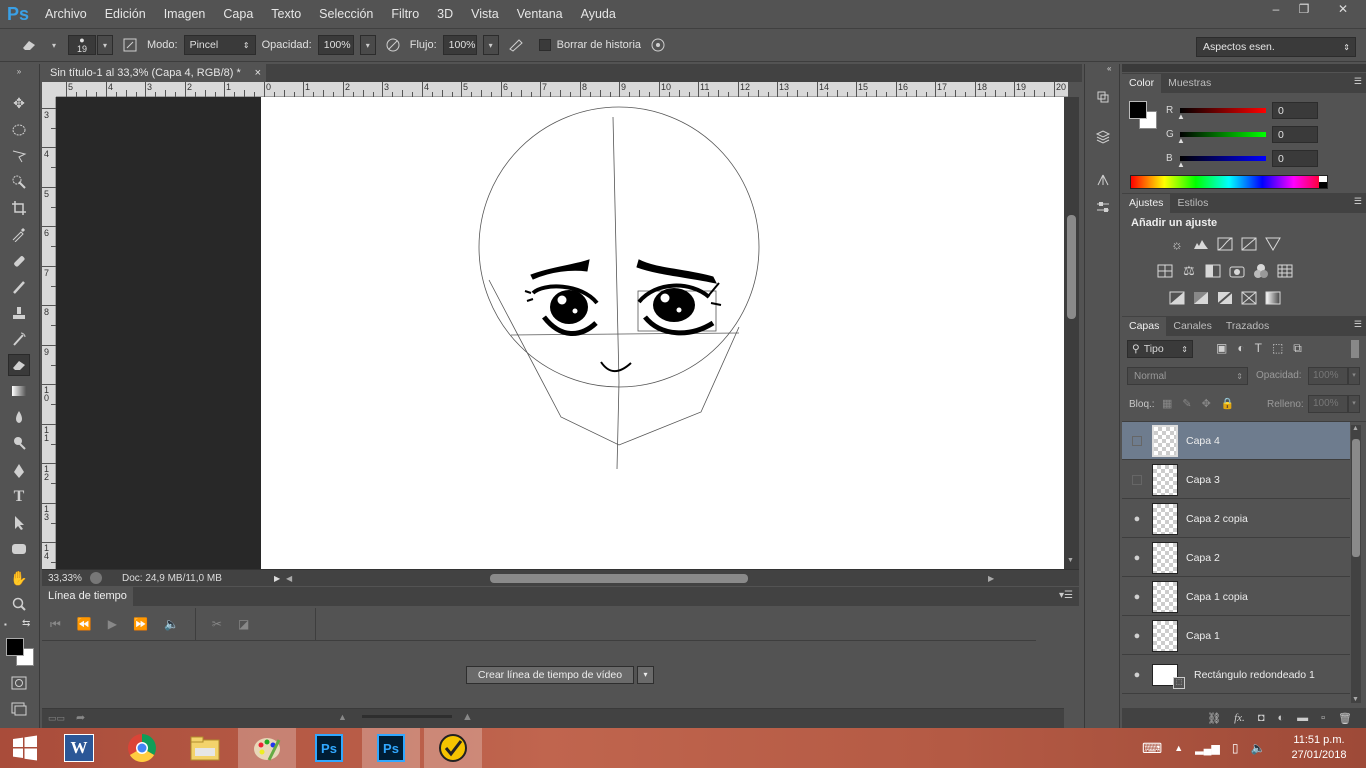 This screenshot has width=1366, height=768. What do you see at coordinates (96, 578) in the screenshot?
I see `export-icon` at bounding box center [96, 578].